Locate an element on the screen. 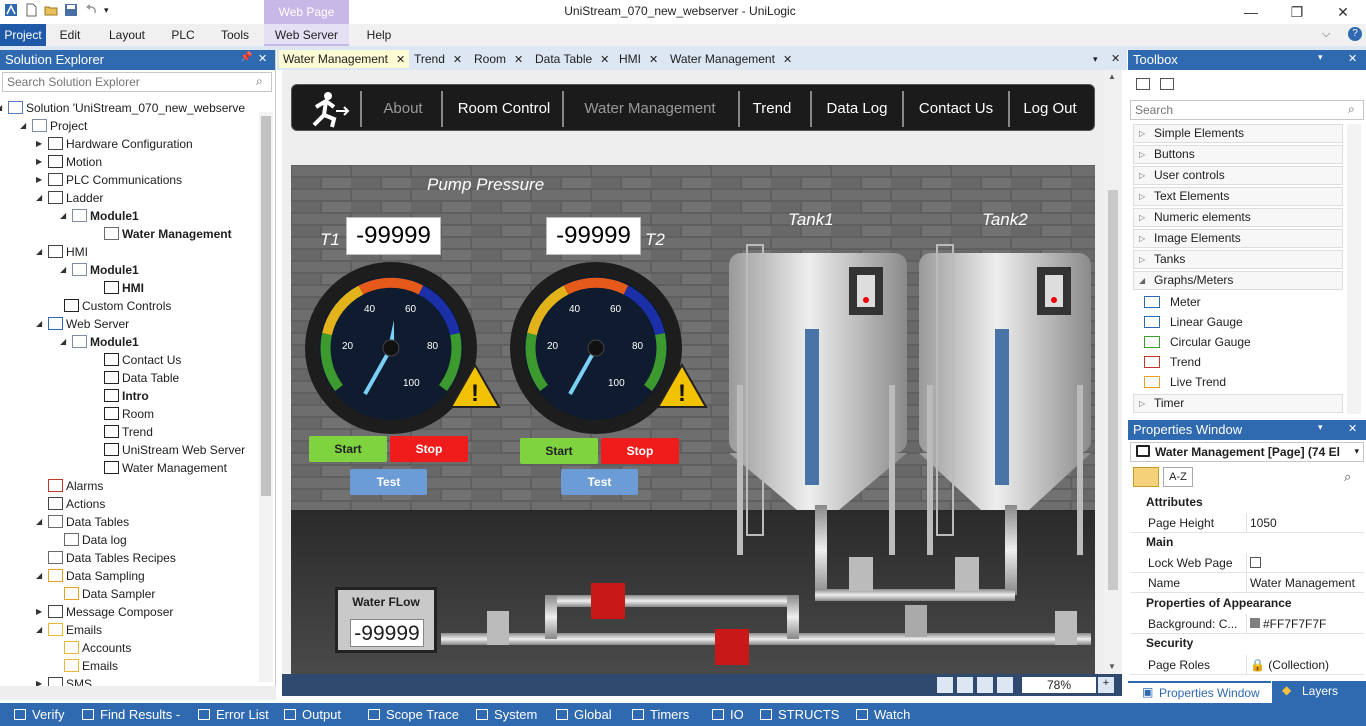 Image resolution: width=1366 pixels, height=726 pixels. toolbox-category: ▷ Simple Elements is located at coordinates (1238, 133).